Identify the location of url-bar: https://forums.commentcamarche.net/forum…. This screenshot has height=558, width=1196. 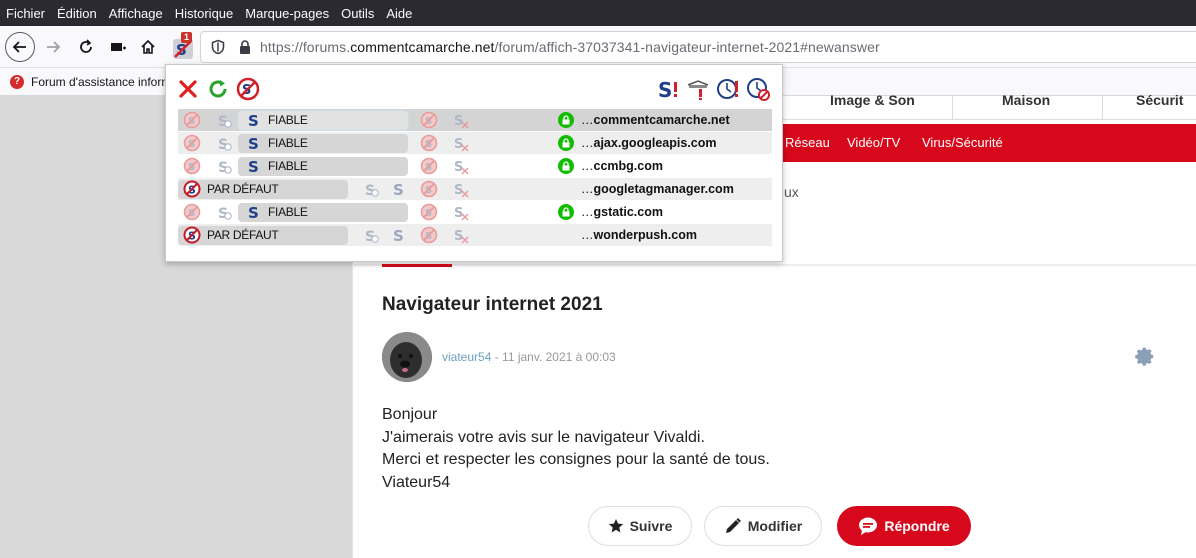
(698, 47).